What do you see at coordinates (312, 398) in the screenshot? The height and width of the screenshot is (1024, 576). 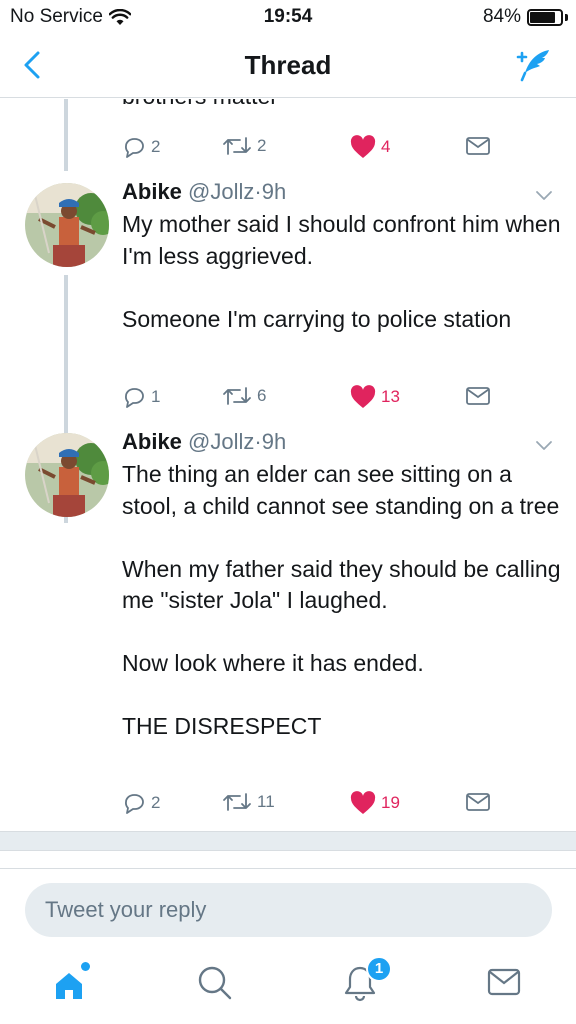 I see `tweet-actions: 1 6 13` at bounding box center [312, 398].